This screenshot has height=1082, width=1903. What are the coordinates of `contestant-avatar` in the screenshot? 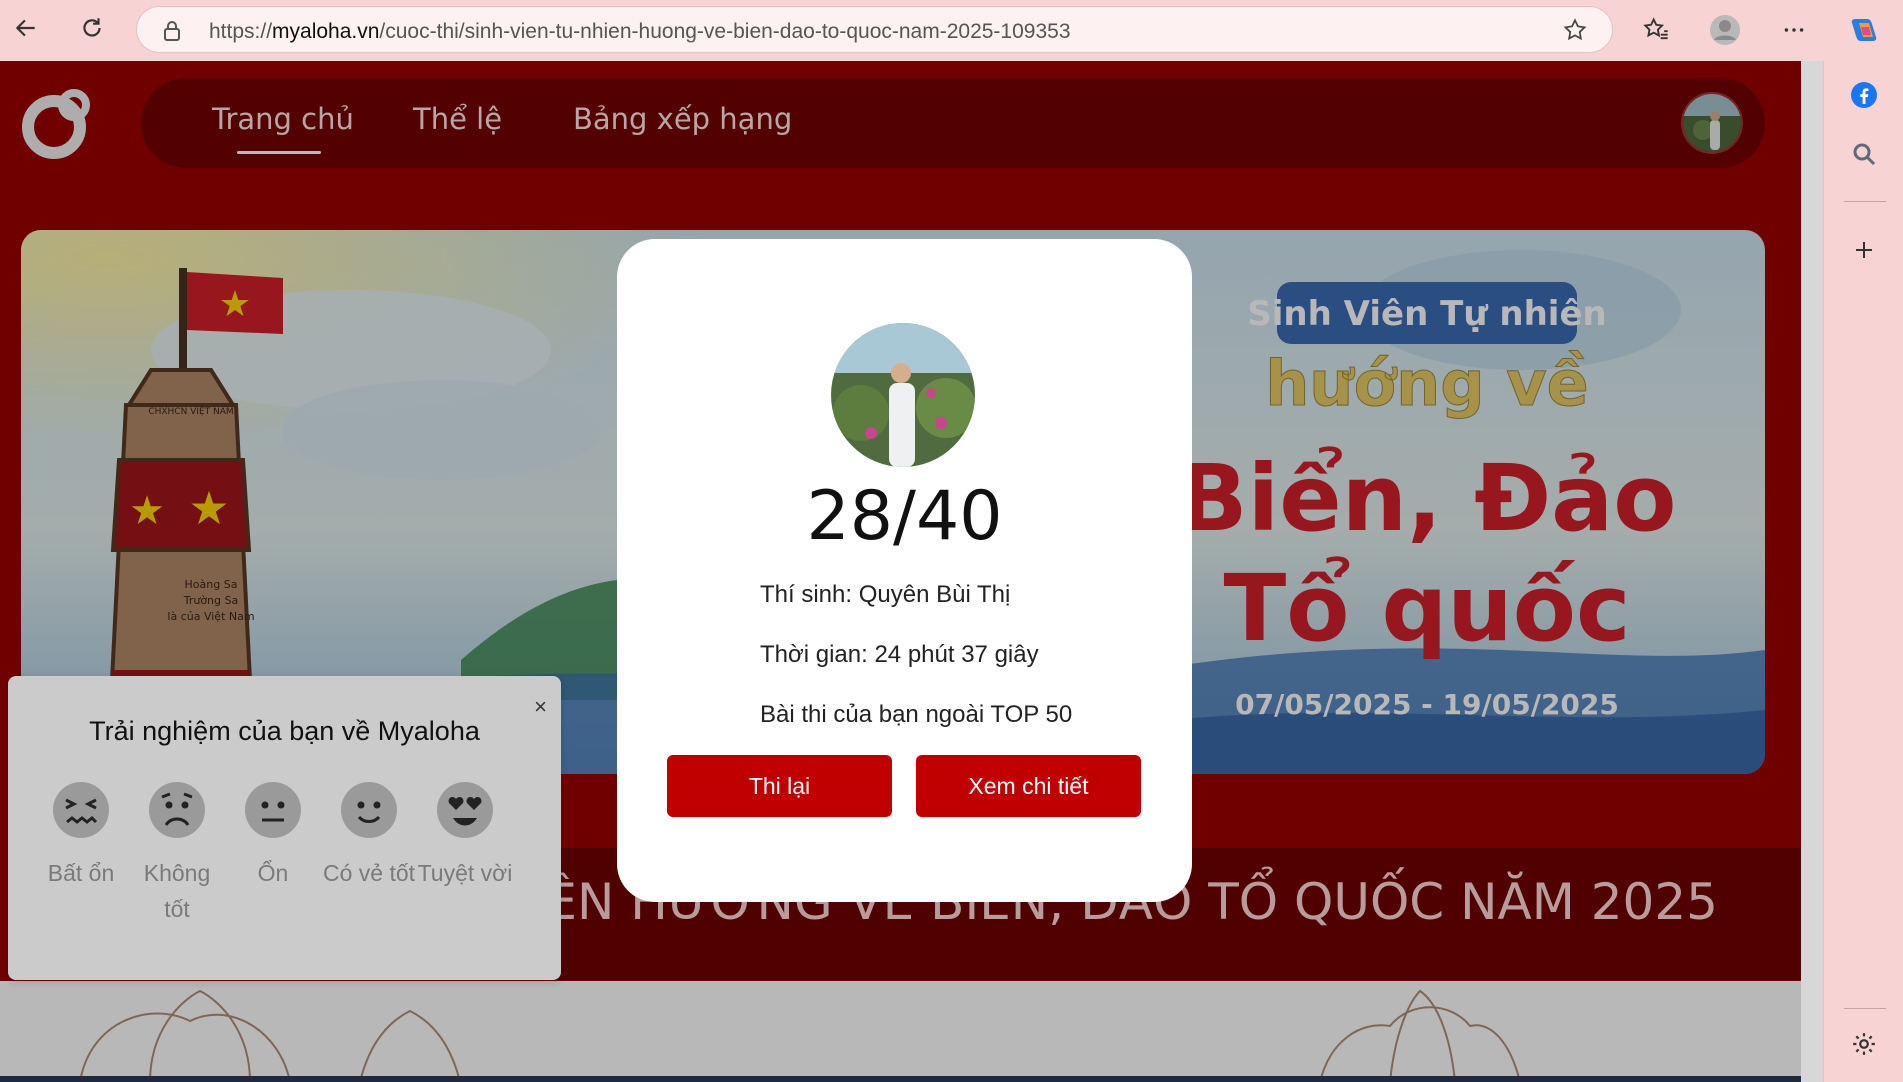 It's located at (903, 395).